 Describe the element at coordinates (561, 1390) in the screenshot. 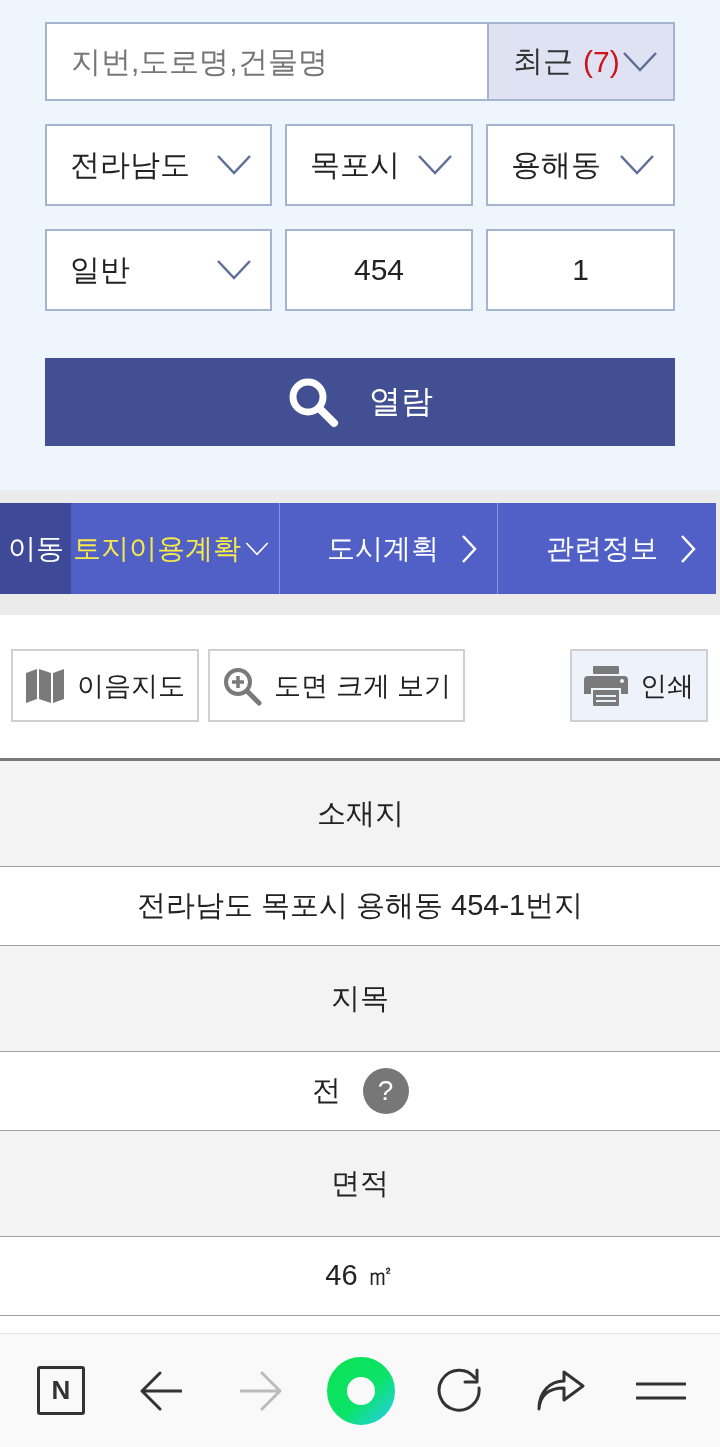

I see `share-icon` at that location.